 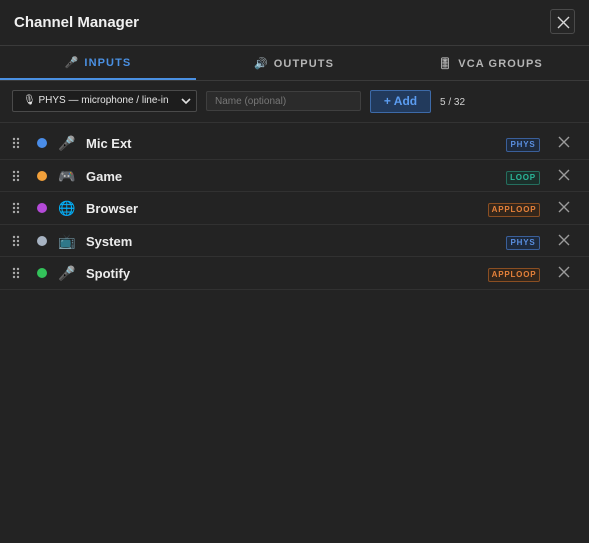 What do you see at coordinates (446, 64) in the screenshot?
I see `fader-icon: 🎚` at bounding box center [446, 64].